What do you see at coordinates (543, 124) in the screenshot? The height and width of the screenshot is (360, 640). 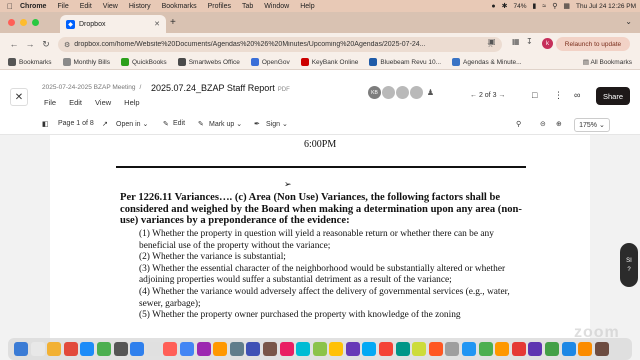 I see `zoom-out-icon: ⊝` at bounding box center [543, 124].